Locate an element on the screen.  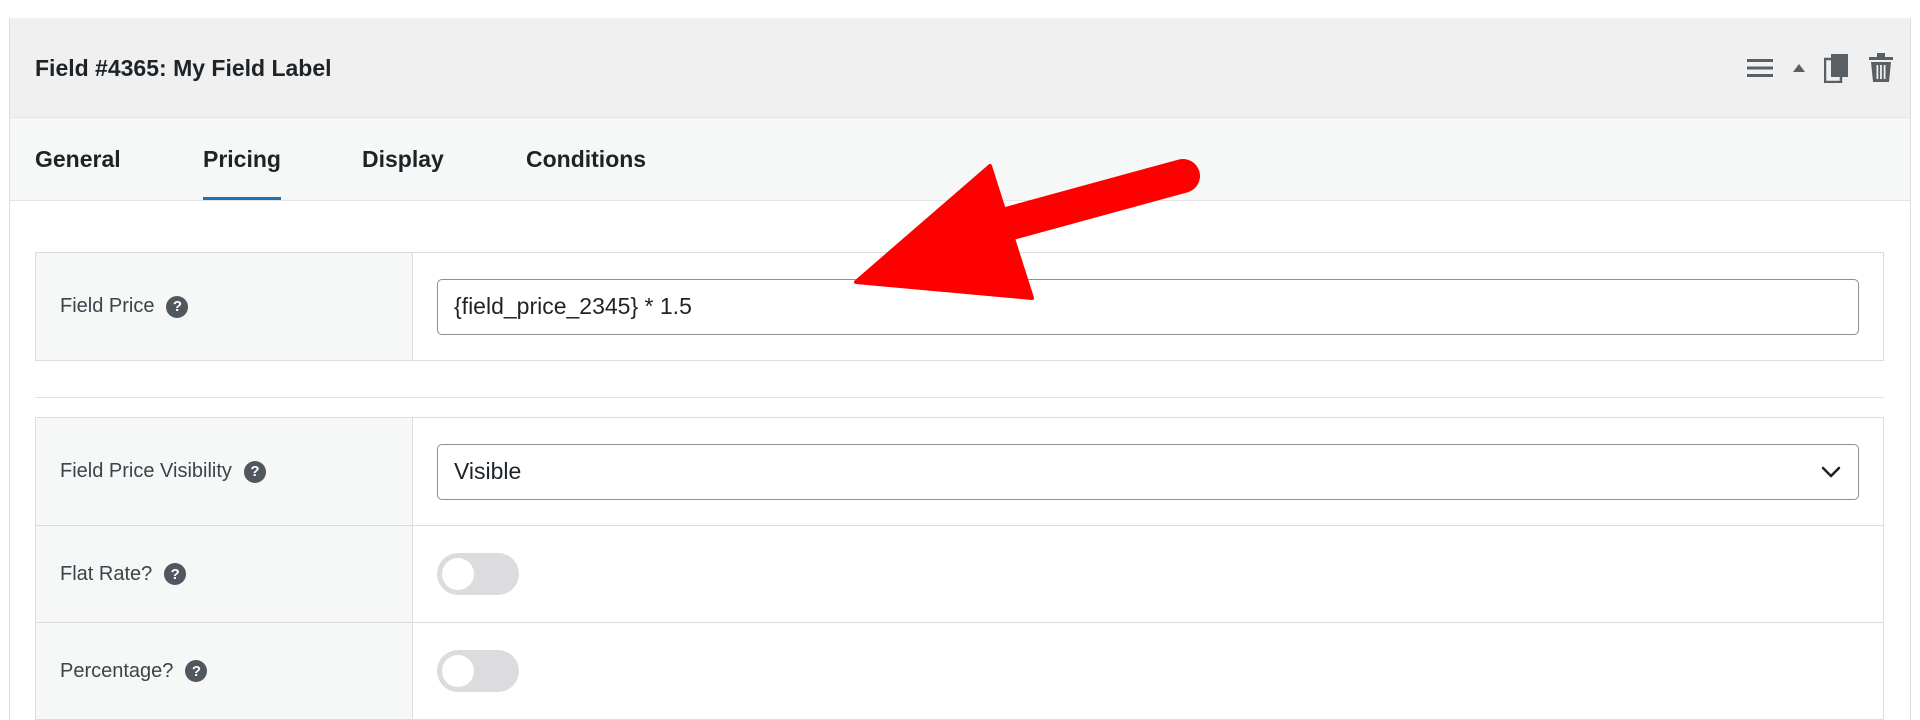
flat-rate-label: Flat Rate? is located at coordinates (106, 573).